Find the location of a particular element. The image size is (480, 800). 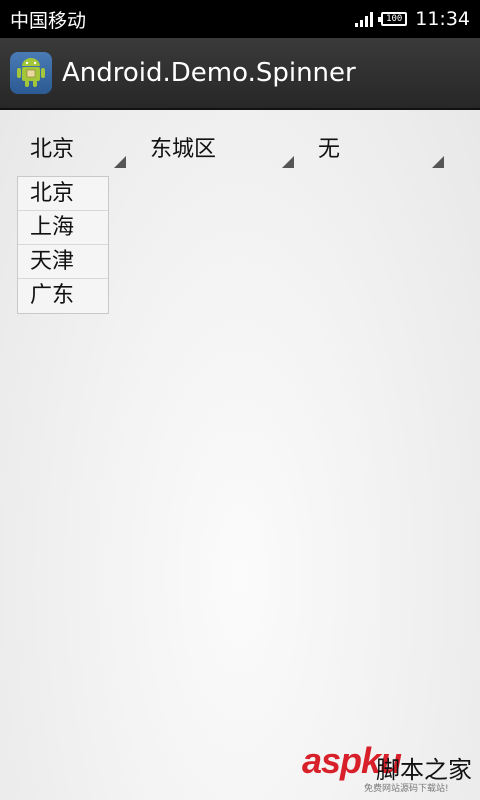

dropdown-item-guangdong: 广东 is located at coordinates (63, 296).